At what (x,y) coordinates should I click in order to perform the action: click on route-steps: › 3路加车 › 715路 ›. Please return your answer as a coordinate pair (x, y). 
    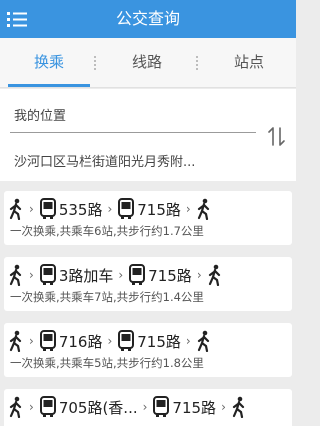
    Looking at the image, I should click on (115, 275).